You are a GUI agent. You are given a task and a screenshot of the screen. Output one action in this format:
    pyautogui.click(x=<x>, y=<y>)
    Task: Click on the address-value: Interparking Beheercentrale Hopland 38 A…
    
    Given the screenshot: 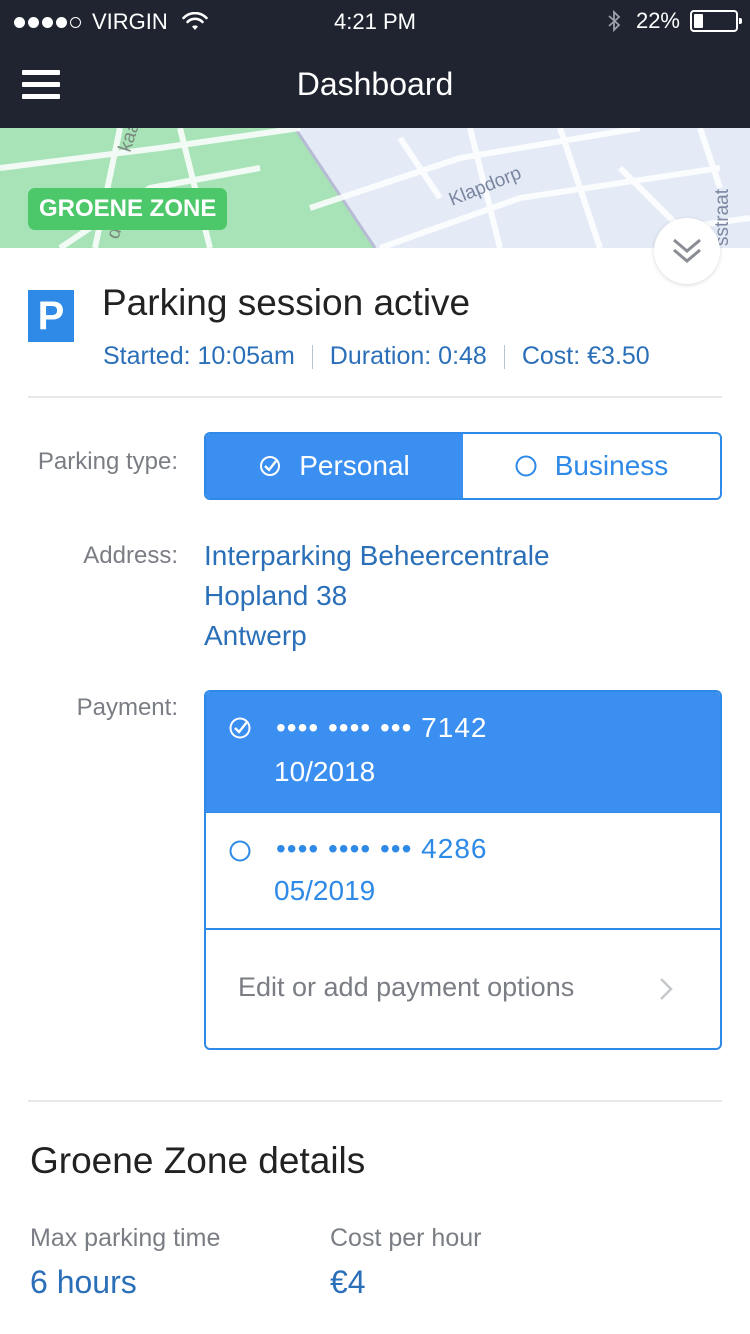 What is the action you would take?
    pyautogui.click(x=377, y=596)
    